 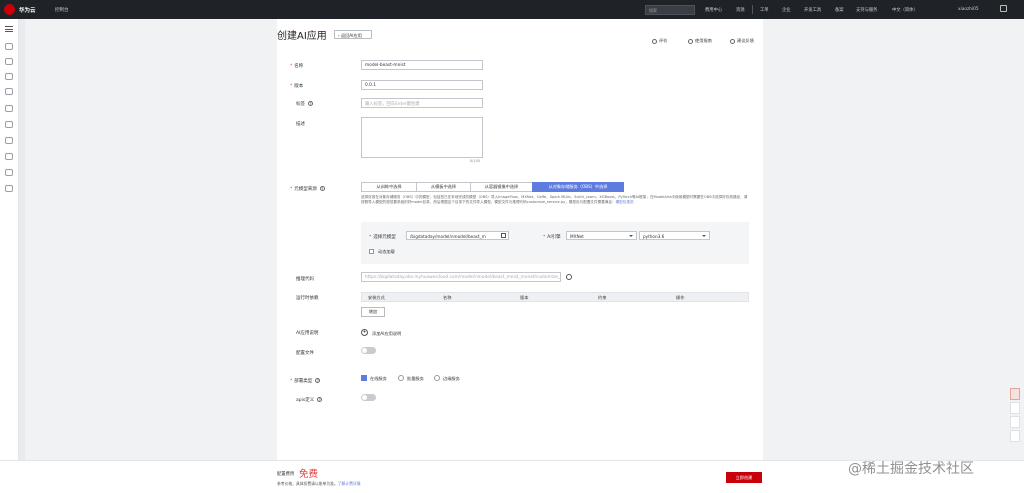 What do you see at coordinates (307, 189) in the screenshot?
I see `meta-source-label: * 元模型来源?` at bounding box center [307, 189].